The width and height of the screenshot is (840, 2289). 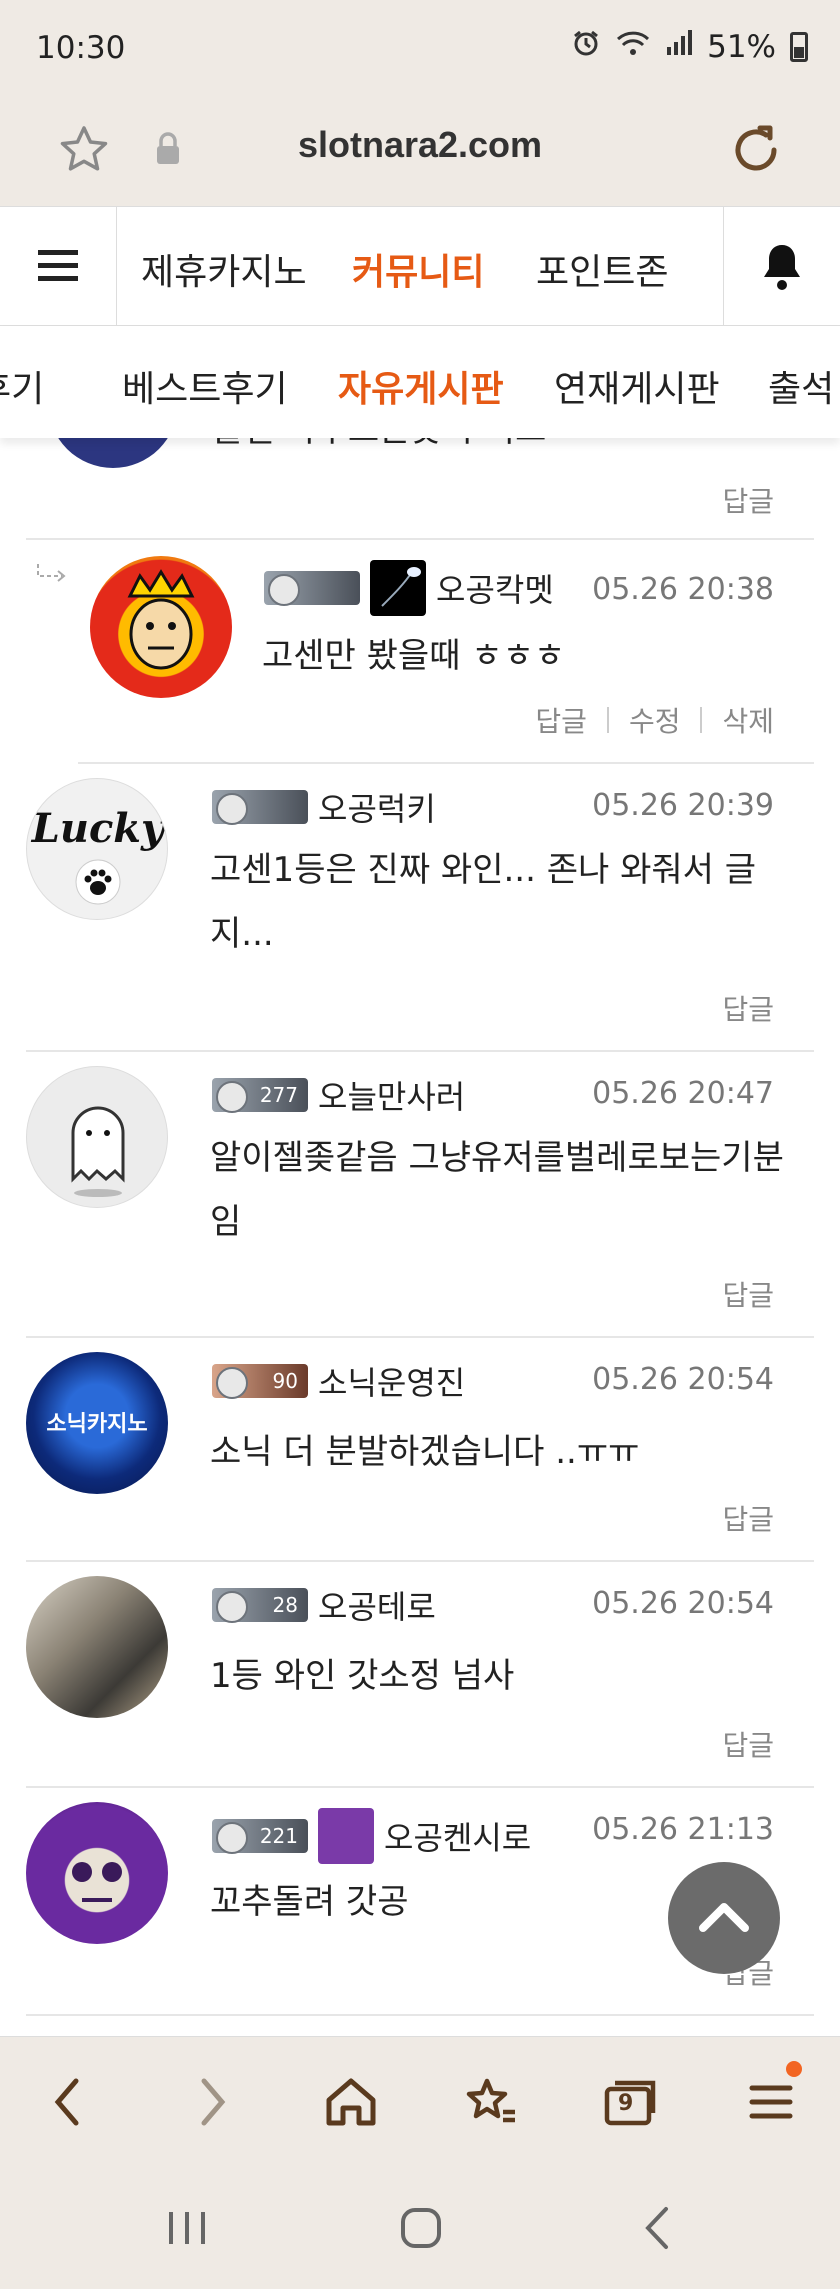 I want to click on bell-icon, so click(x=781, y=266).